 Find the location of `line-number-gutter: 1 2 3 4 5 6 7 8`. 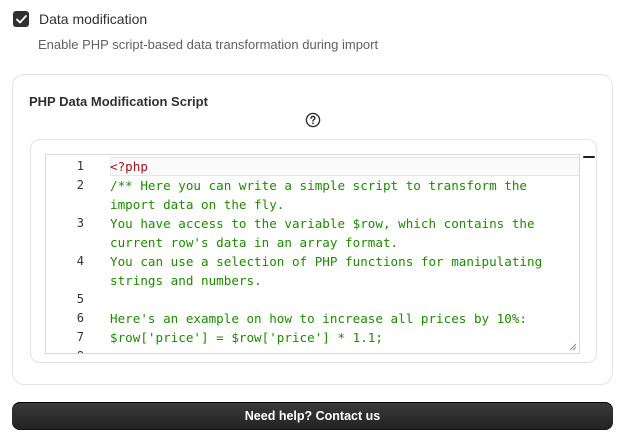

line-number-gutter: 1 2 3 4 5 6 7 8 is located at coordinates (70, 254).